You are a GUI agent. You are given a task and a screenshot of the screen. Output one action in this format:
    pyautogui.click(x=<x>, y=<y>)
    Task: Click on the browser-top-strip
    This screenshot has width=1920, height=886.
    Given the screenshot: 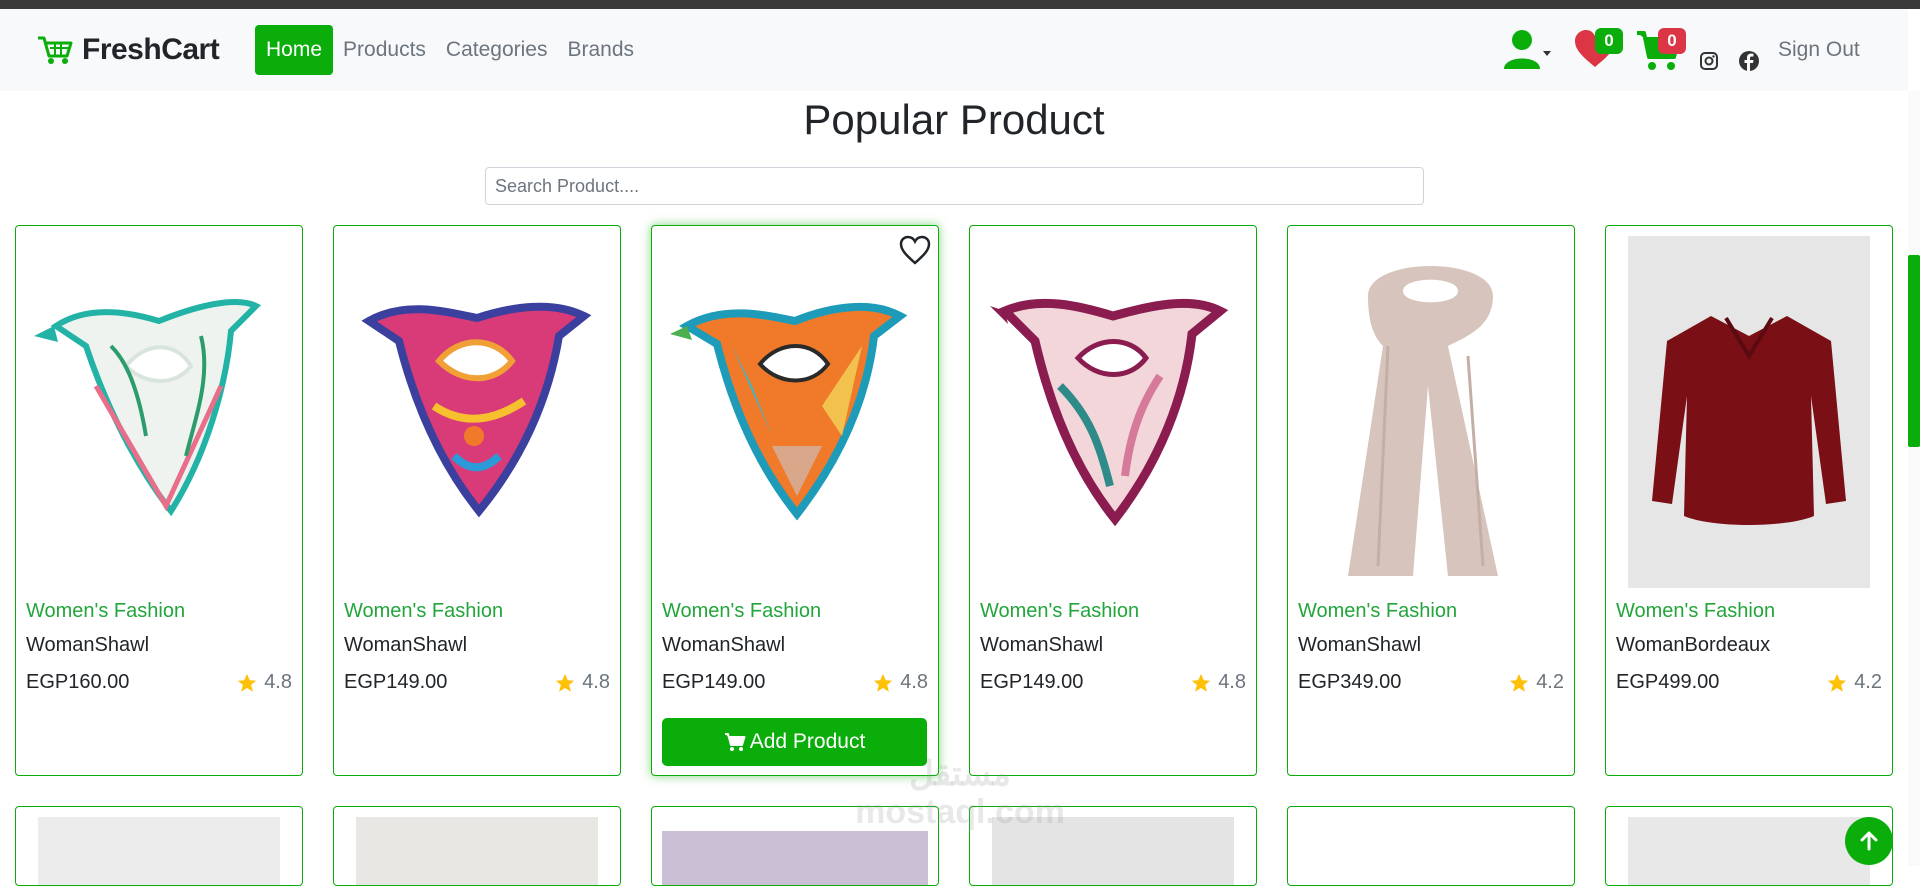 What is the action you would take?
    pyautogui.click(x=960, y=4)
    